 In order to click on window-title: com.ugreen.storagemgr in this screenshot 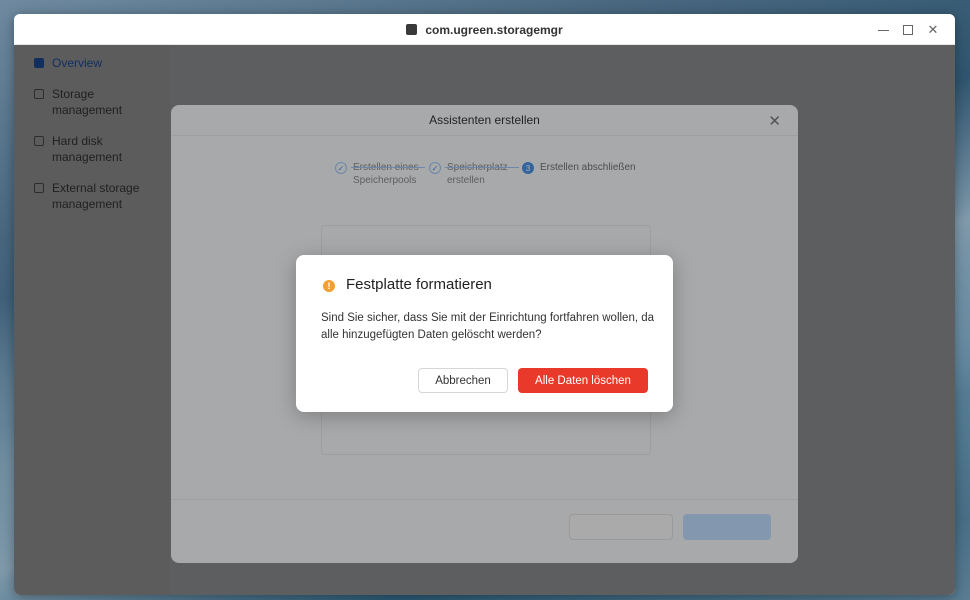, I will do `click(484, 29)`.